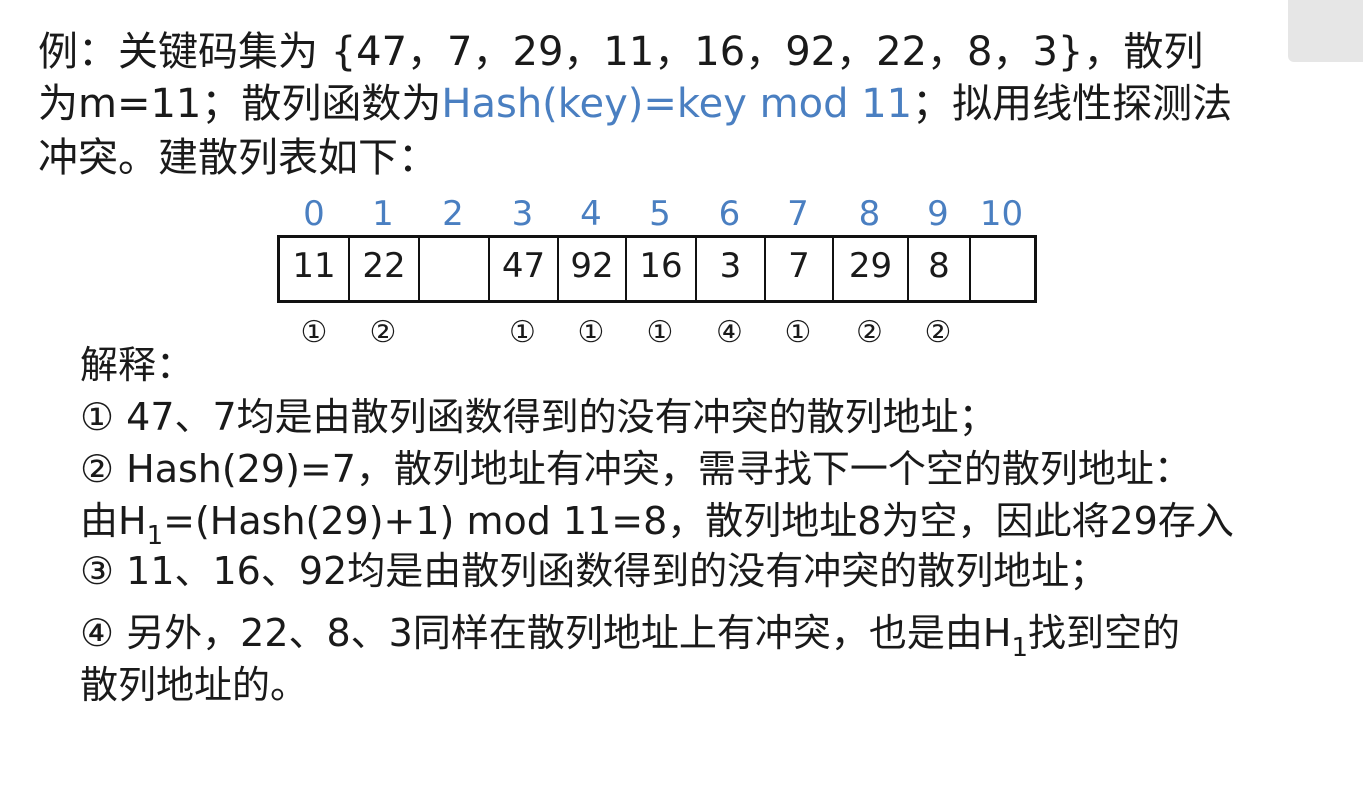 The image size is (1363, 792). I want to click on table-index: 7, so click(798, 214).